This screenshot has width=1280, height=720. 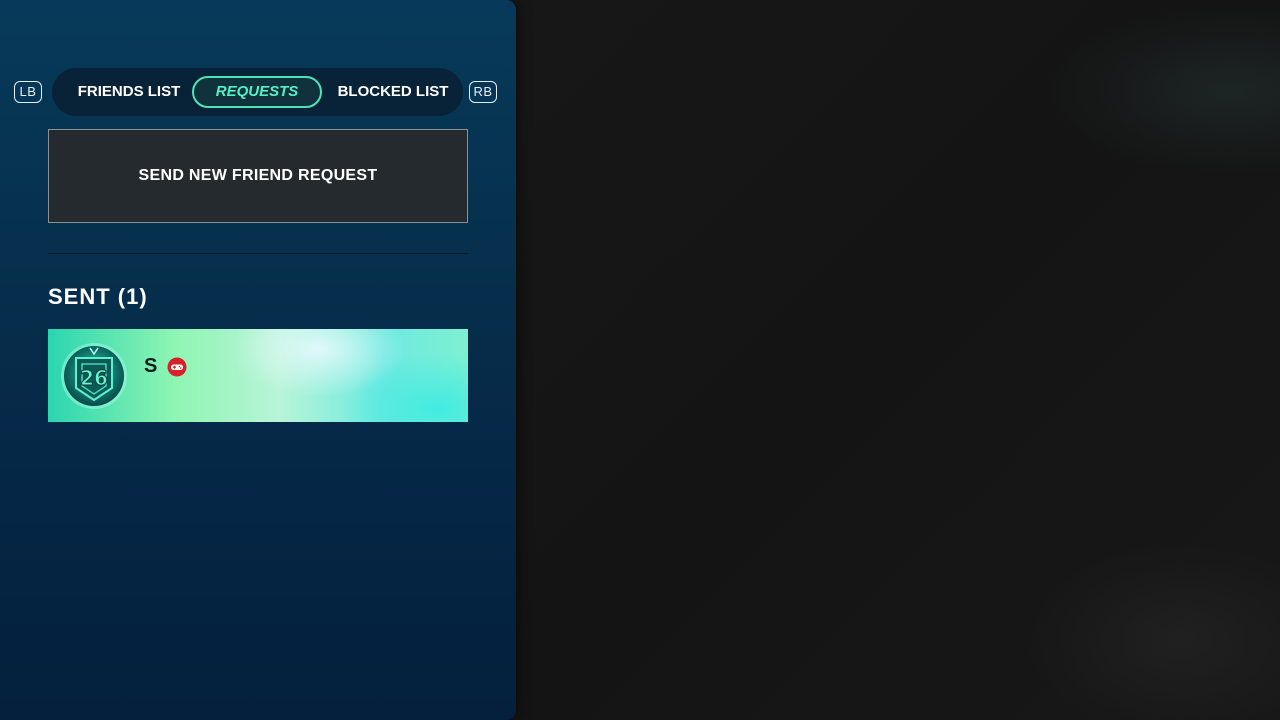 What do you see at coordinates (258, 375) in the screenshot?
I see `sent-request-card: 26 S` at bounding box center [258, 375].